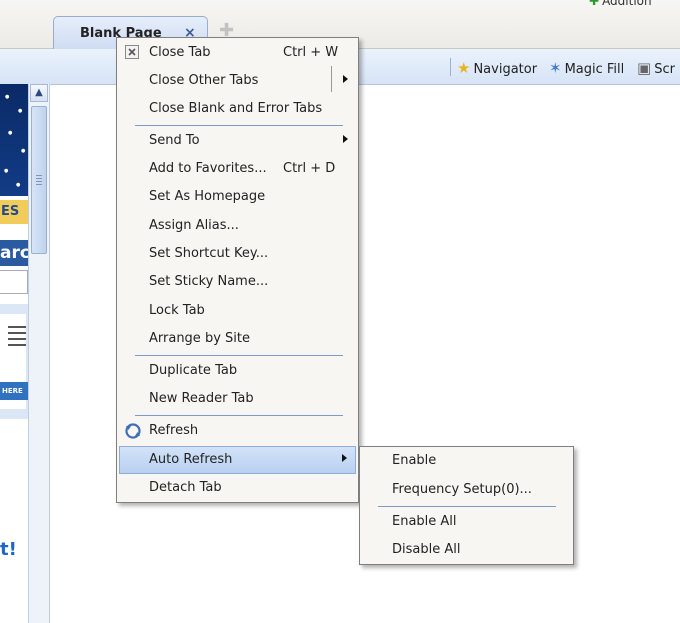  Describe the element at coordinates (237, 431) in the screenshot. I see `menu-item-refresh: Refresh` at that location.